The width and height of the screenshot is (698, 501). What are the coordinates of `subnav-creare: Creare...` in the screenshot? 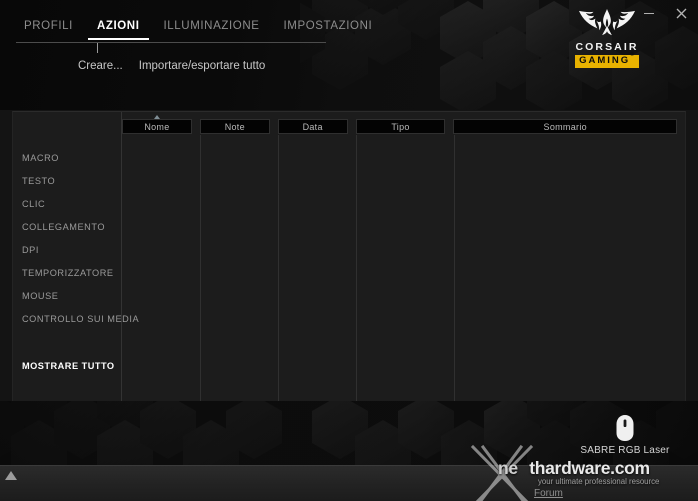 It's located at (100, 66).